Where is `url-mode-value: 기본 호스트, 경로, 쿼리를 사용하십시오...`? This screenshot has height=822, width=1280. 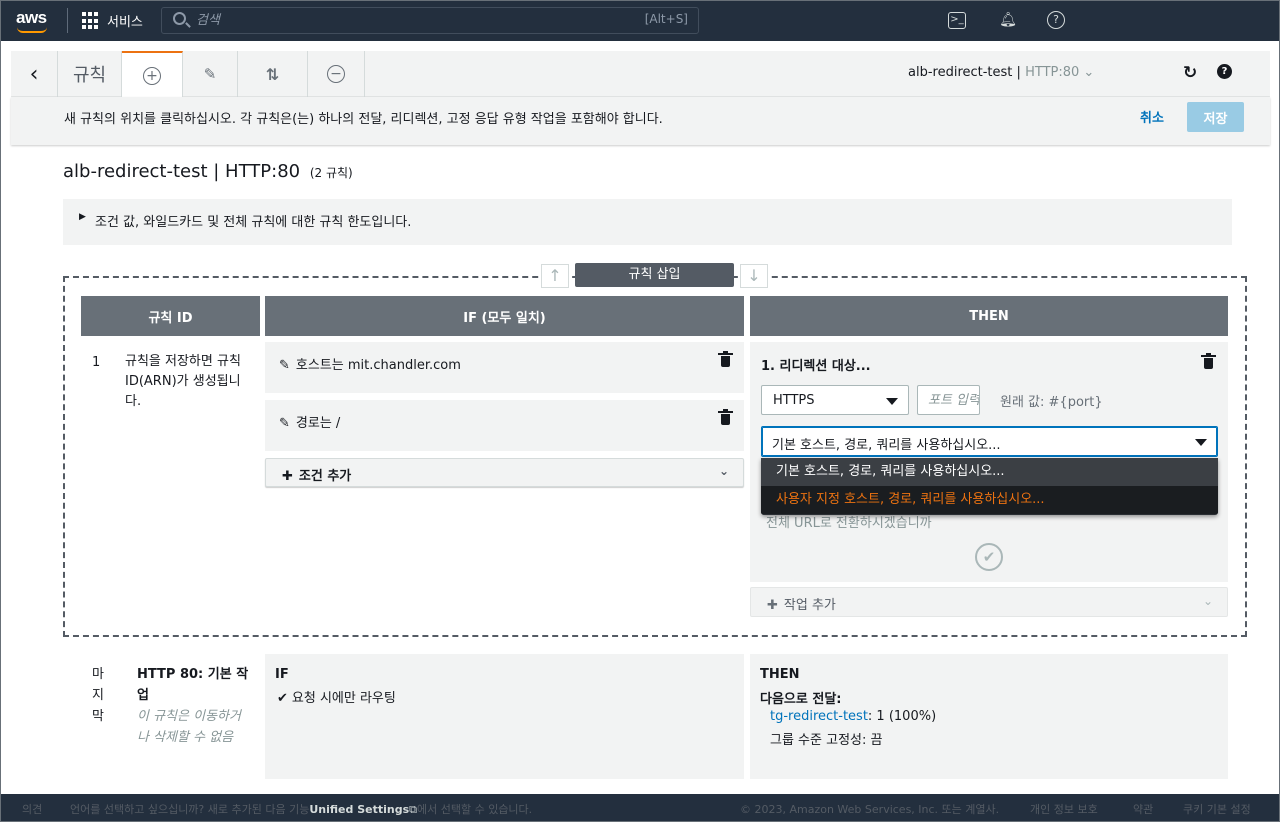
url-mode-value: 기본 호스트, 경로, 쿼리를 사용하십시오... is located at coordinates (886, 445).